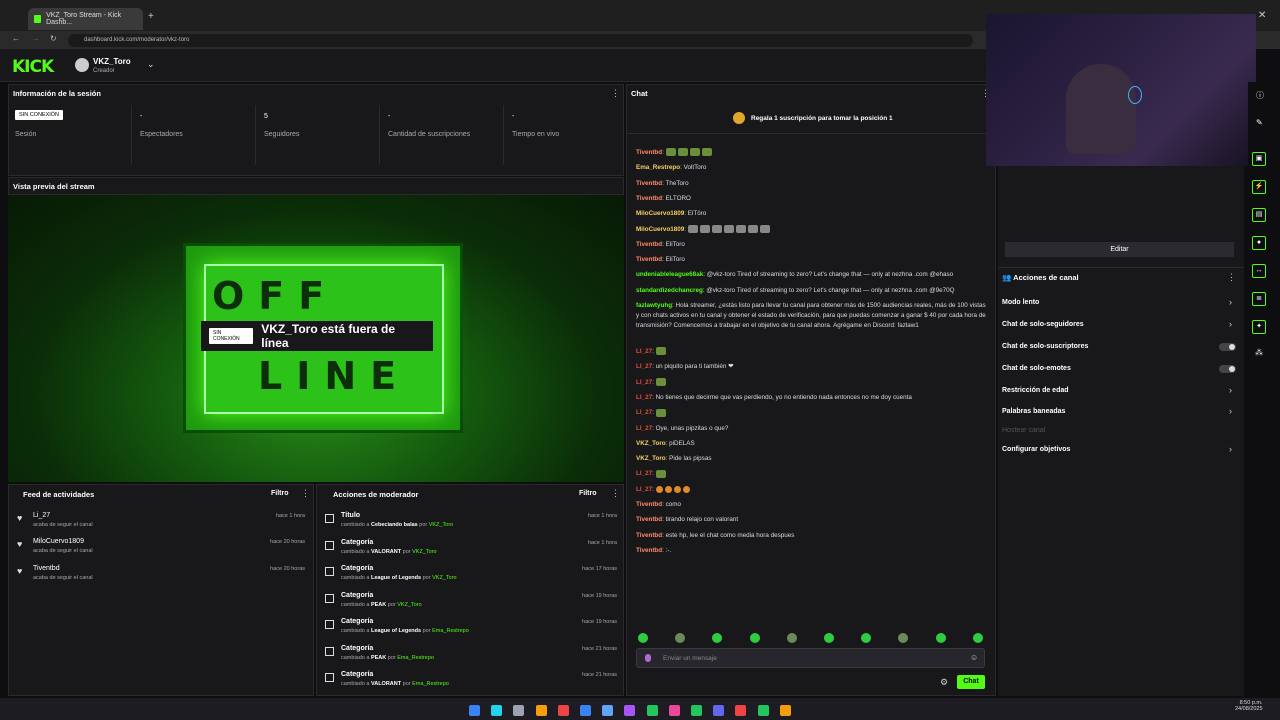 Image resolution: width=1280 pixels, height=720 pixels. Describe the element at coordinates (305, 493) in the screenshot. I see `activity-menu-icon: ⋮` at that location.